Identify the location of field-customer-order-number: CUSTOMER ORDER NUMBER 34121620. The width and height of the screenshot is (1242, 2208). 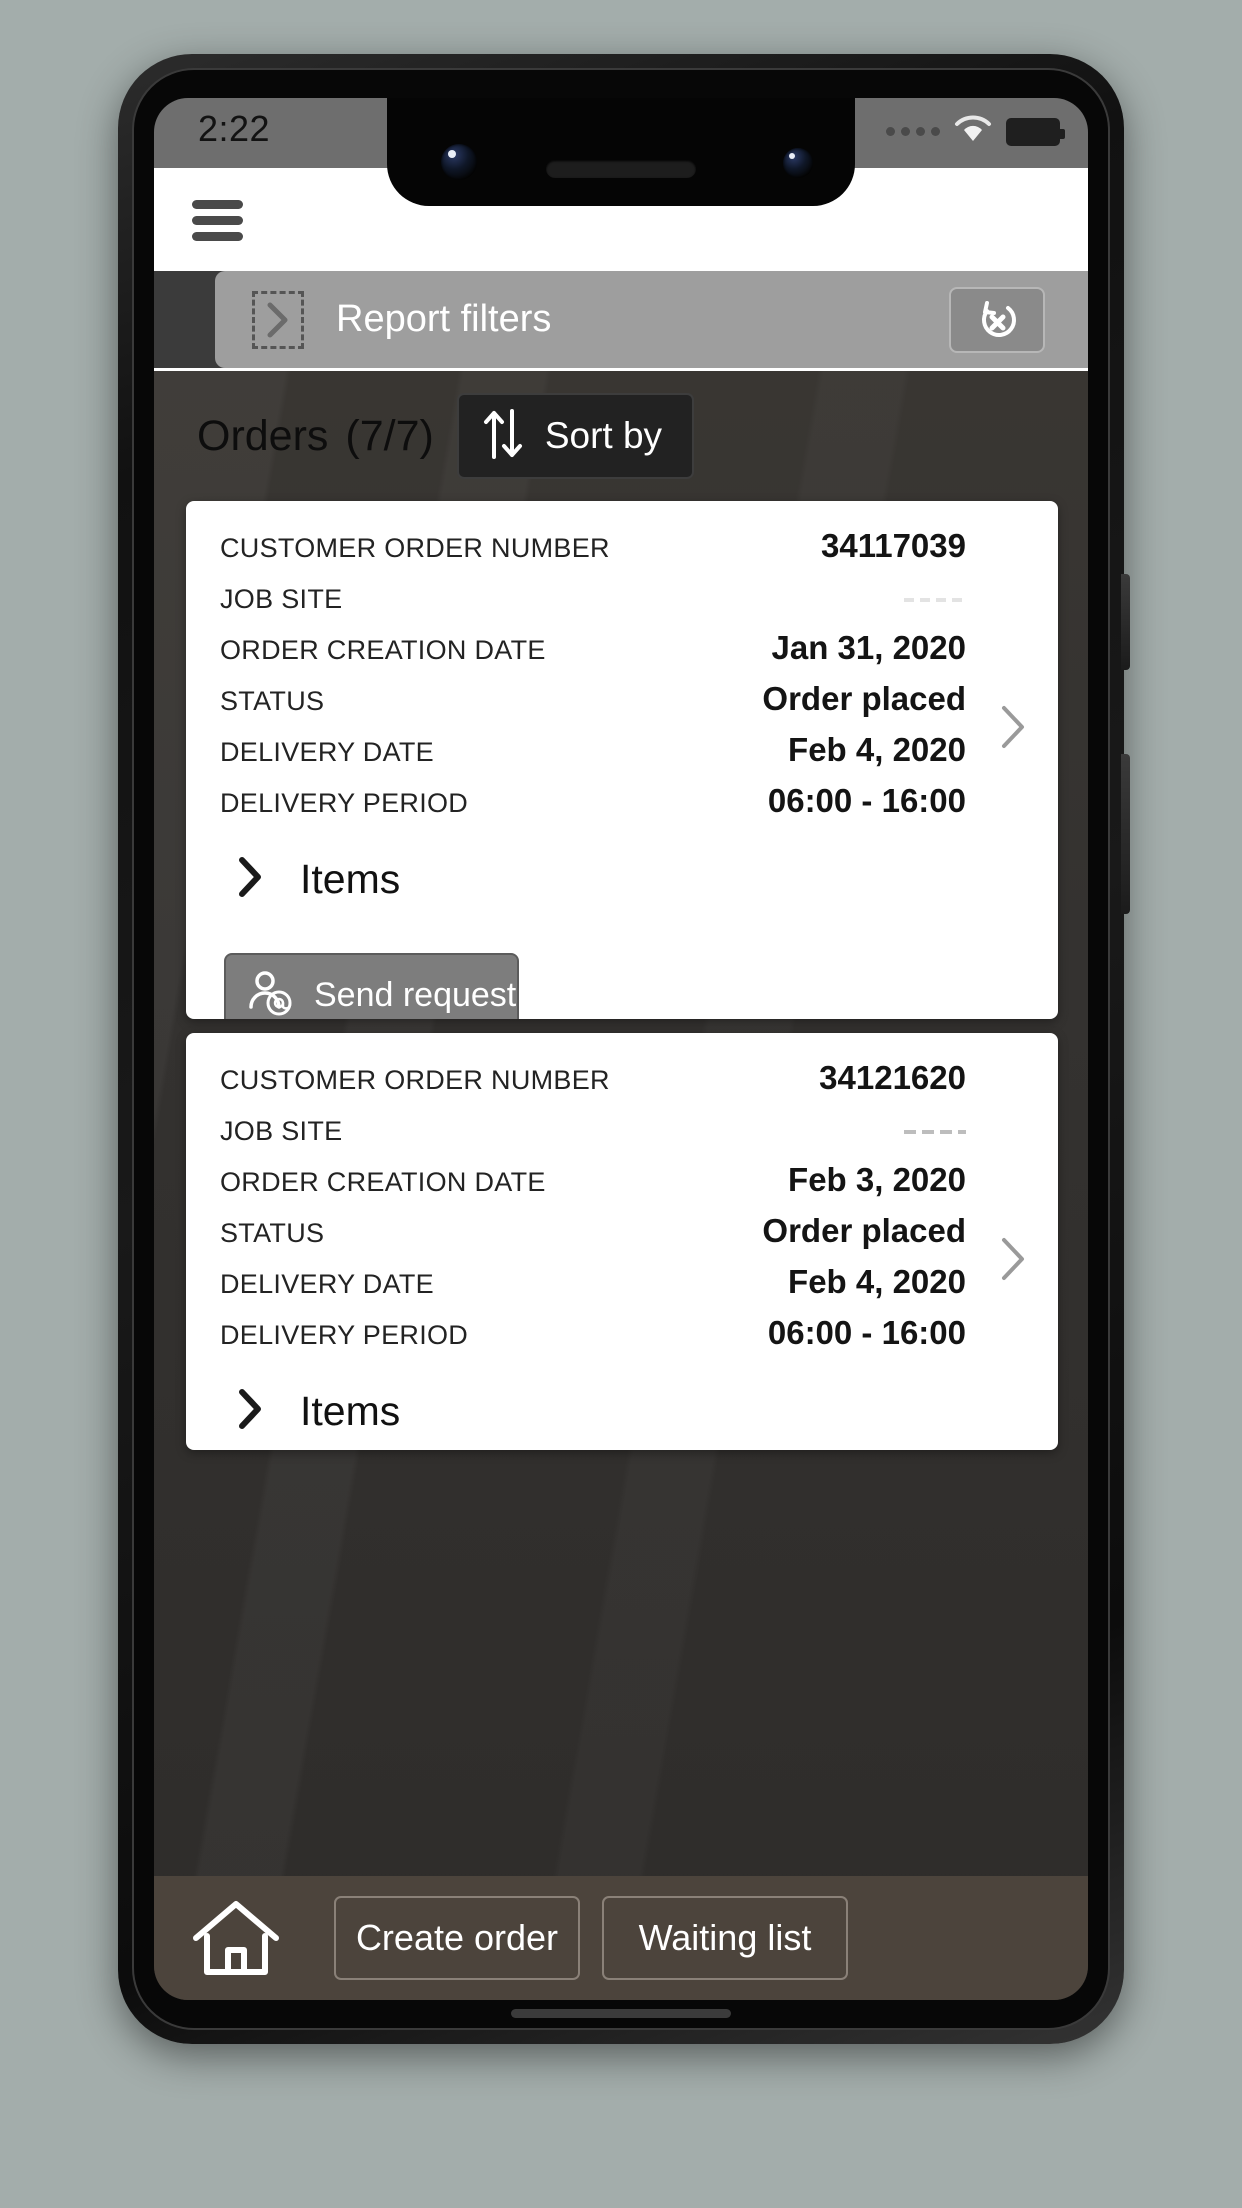
(622, 1084).